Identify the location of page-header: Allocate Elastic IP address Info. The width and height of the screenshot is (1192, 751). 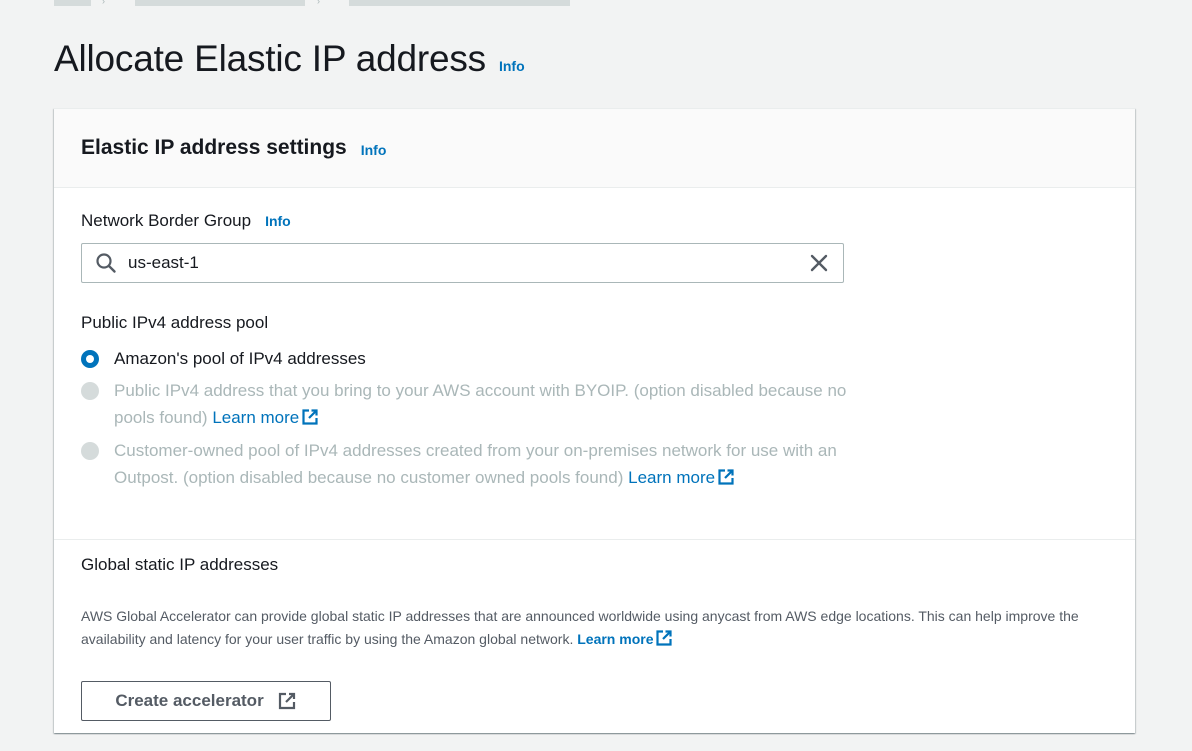
(289, 59).